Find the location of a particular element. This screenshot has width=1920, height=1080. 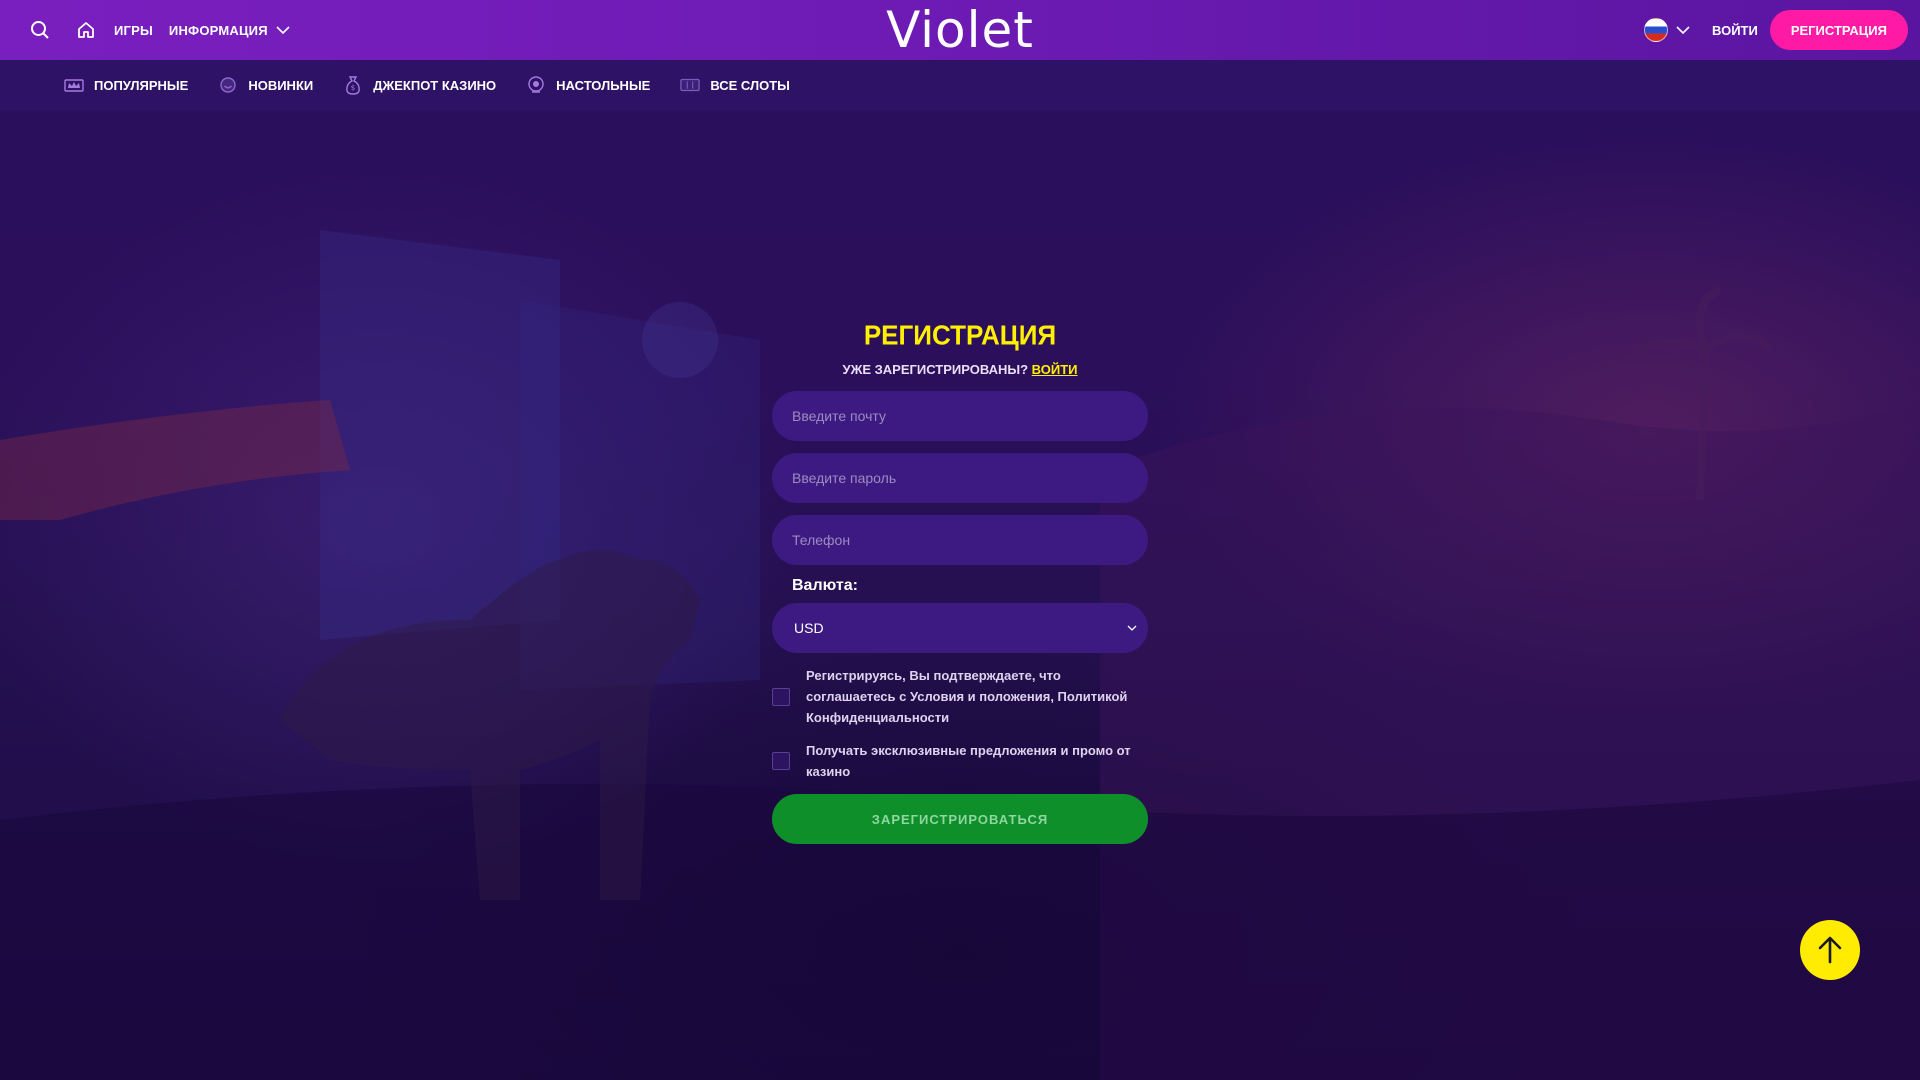

category-new: НОВИНКИ is located at coordinates (265, 85).